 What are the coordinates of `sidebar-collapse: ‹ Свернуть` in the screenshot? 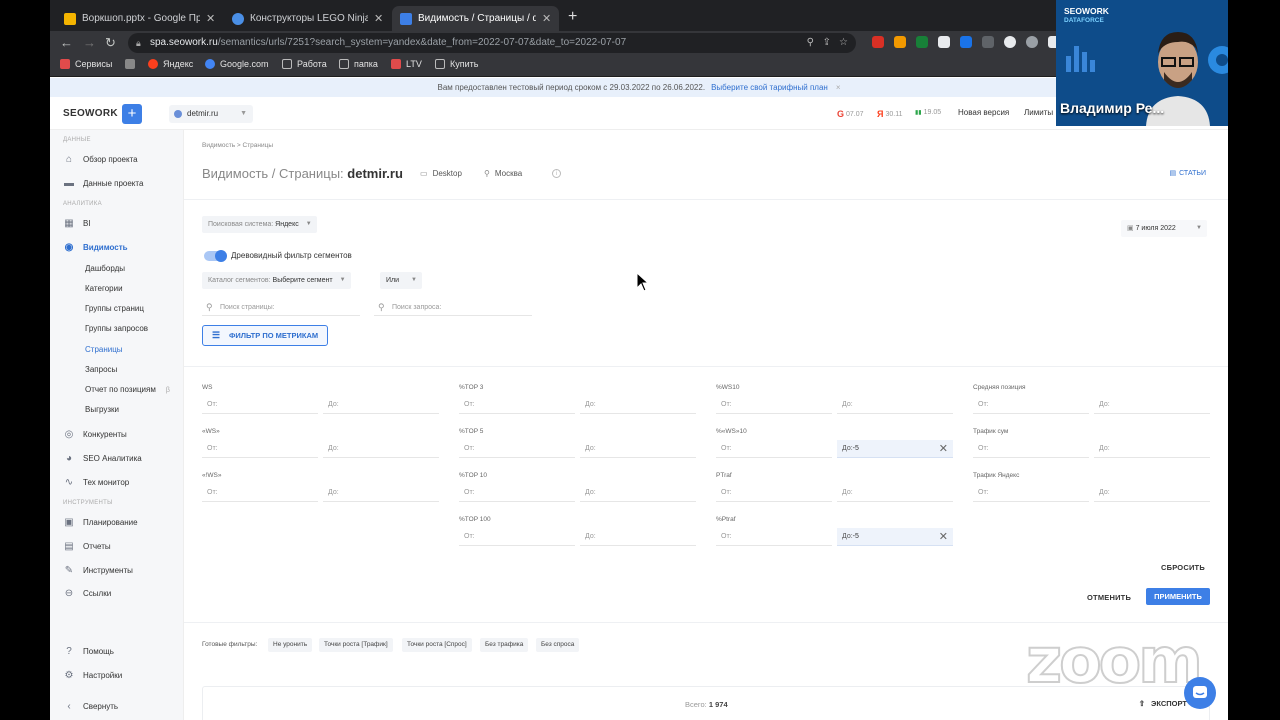 It's located at (90, 706).